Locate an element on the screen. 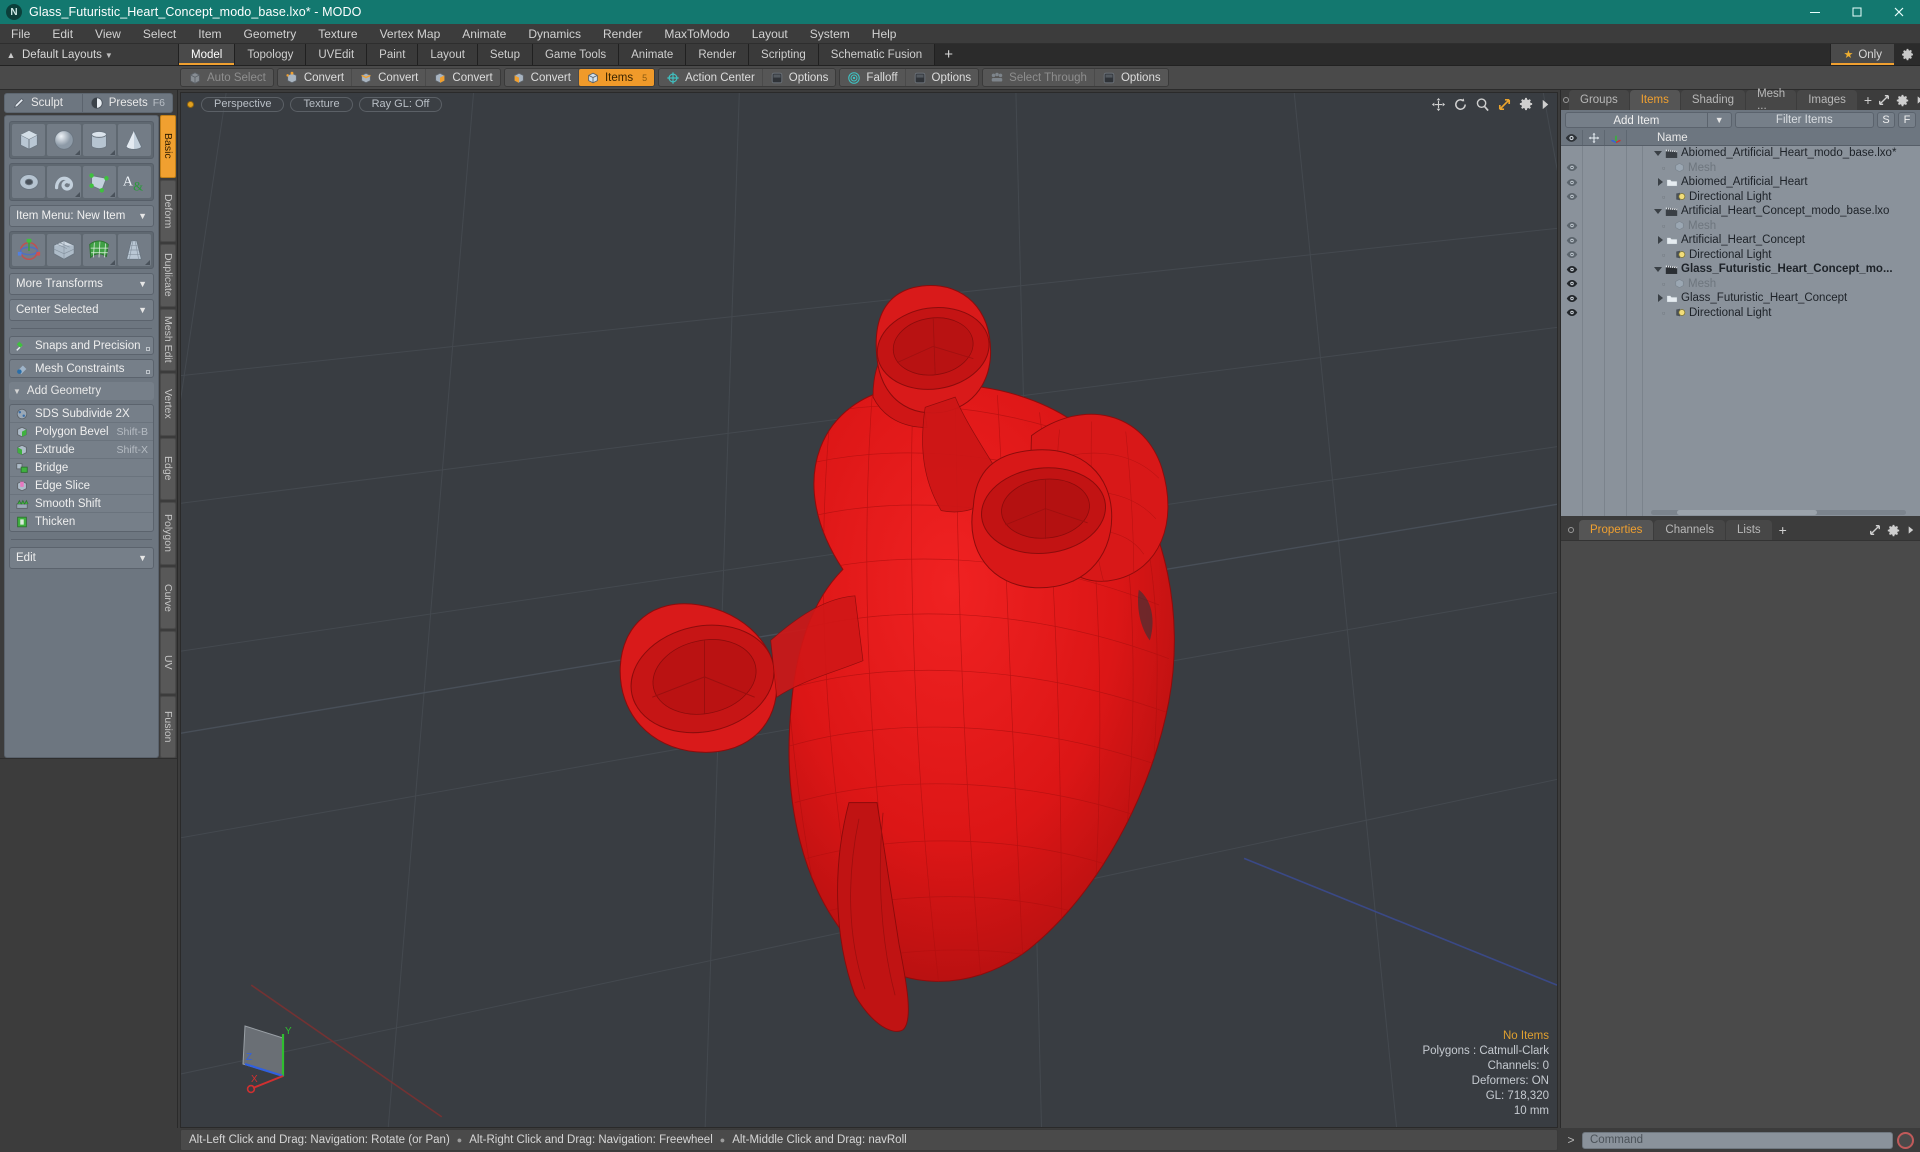  sds-subdivide-action: SDS Subdivide 2X is located at coordinates (81, 414).